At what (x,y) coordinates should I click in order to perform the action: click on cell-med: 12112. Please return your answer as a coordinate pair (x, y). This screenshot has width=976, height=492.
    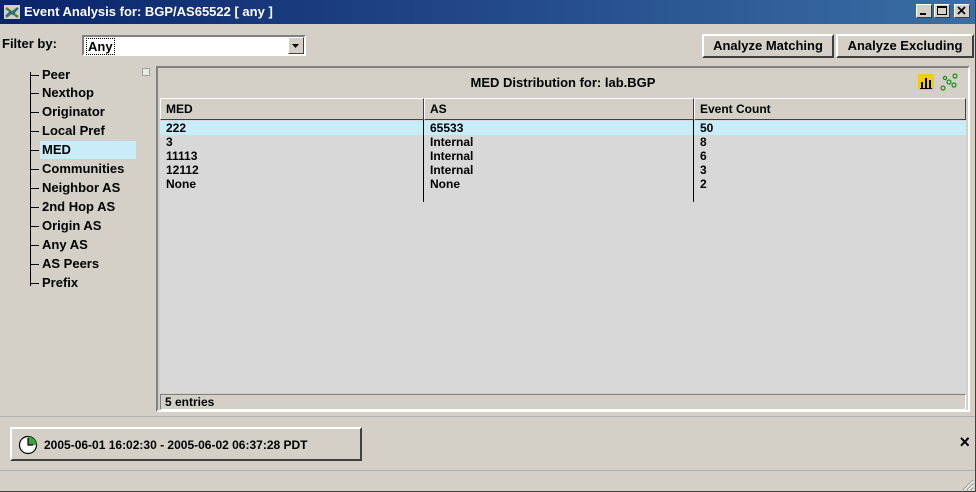
    Looking at the image, I should click on (182, 170).